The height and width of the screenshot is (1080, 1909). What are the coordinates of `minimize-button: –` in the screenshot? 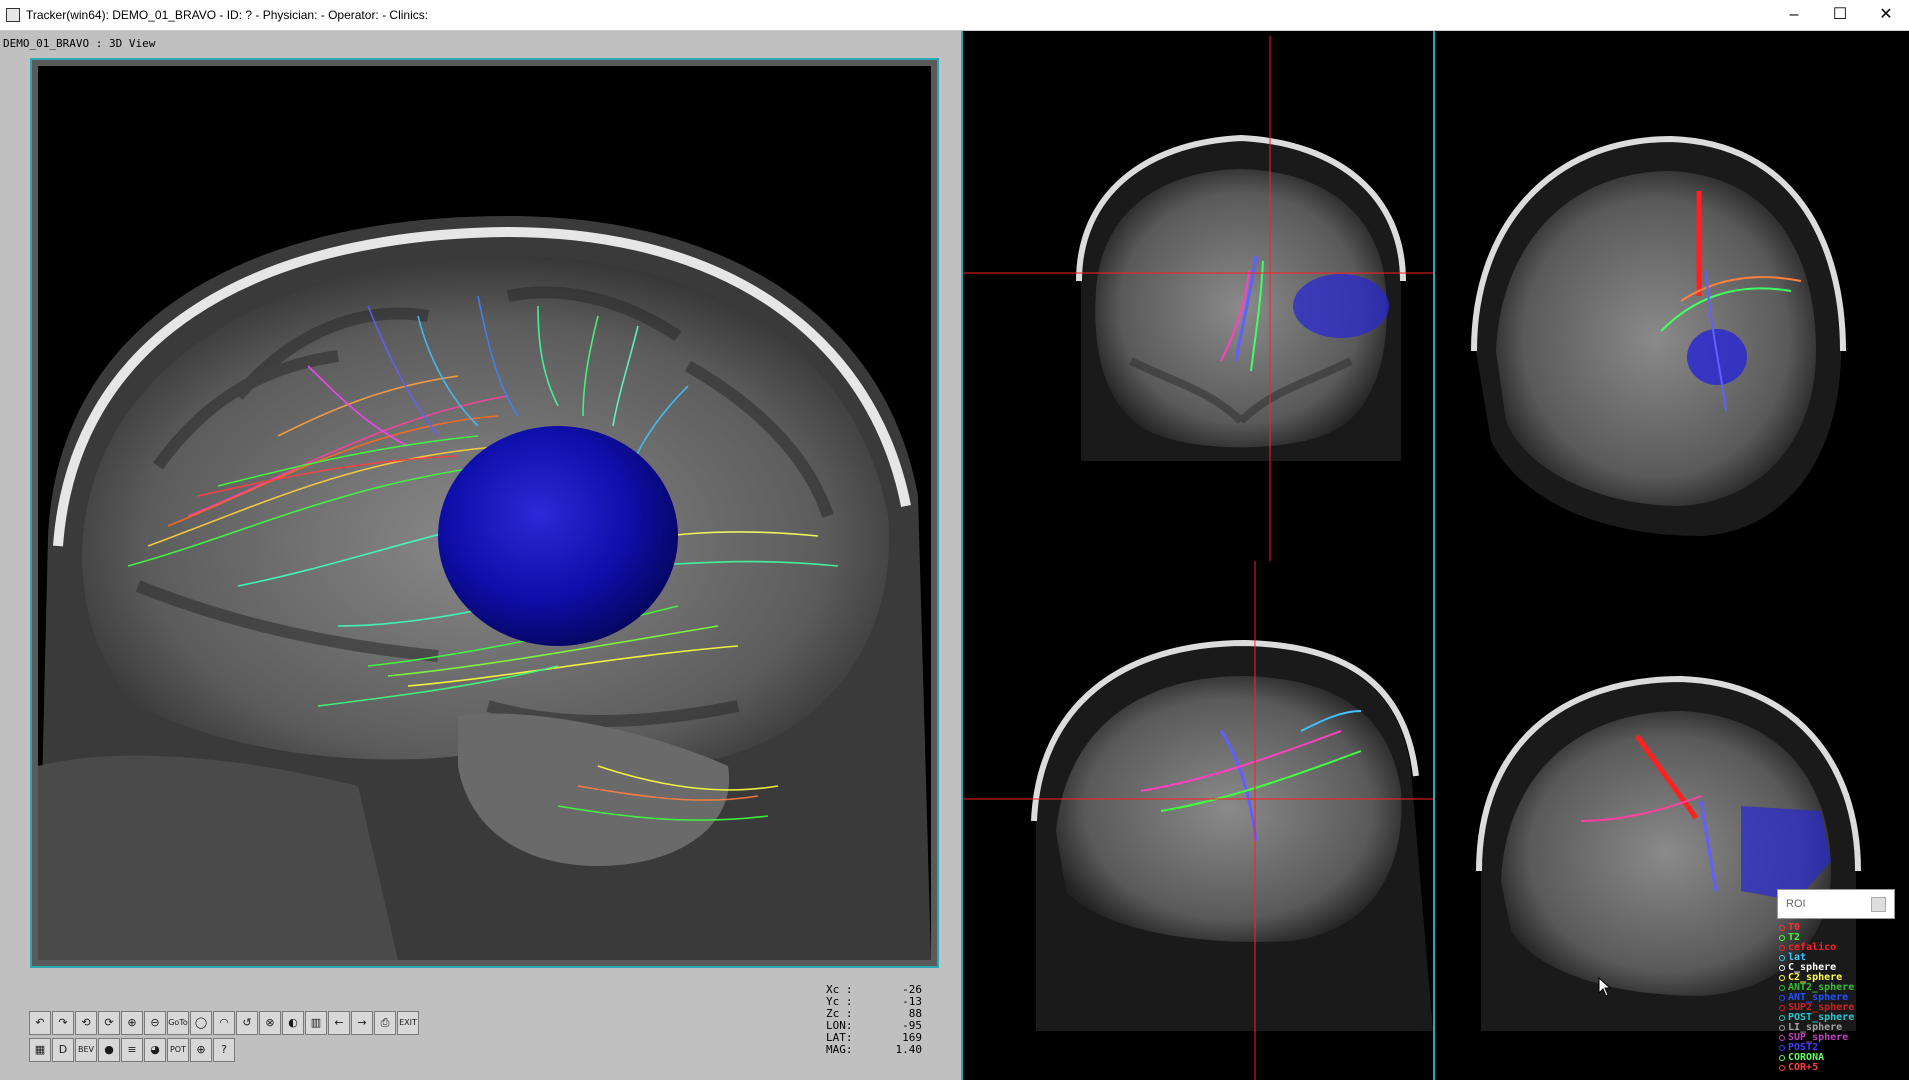 It's located at (1794, 15).